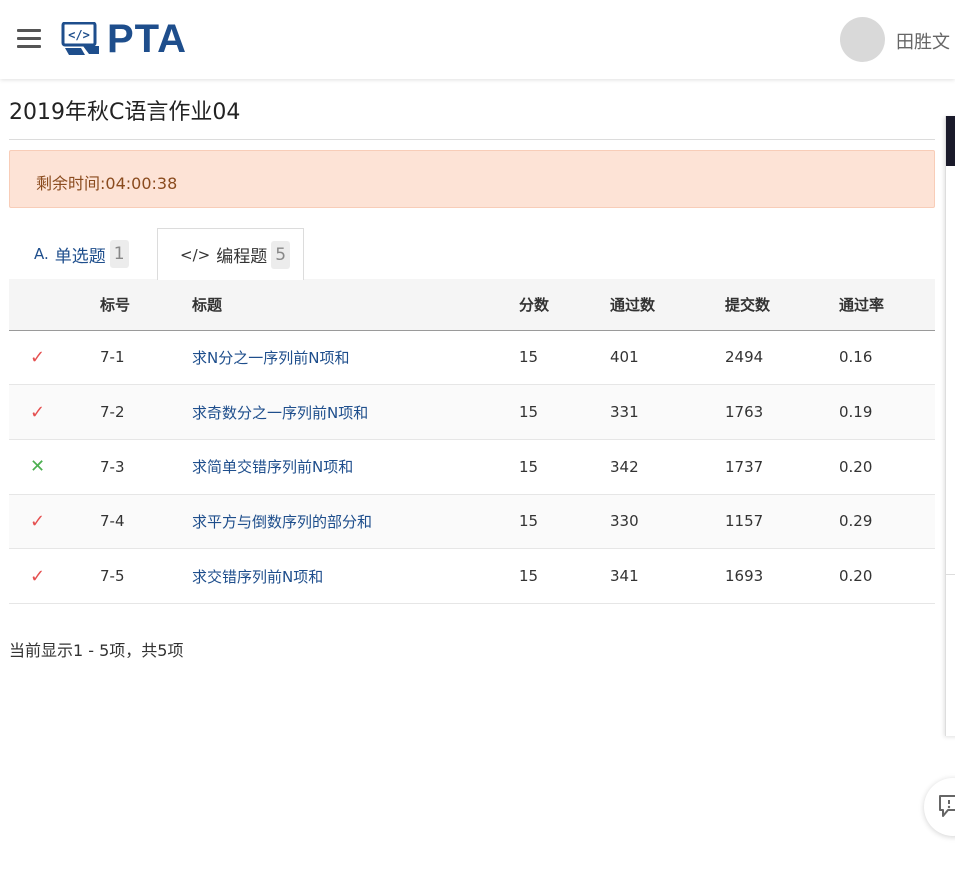 The height and width of the screenshot is (895, 955). Describe the element at coordinates (29, 39) in the screenshot. I see `menu-icon` at that location.